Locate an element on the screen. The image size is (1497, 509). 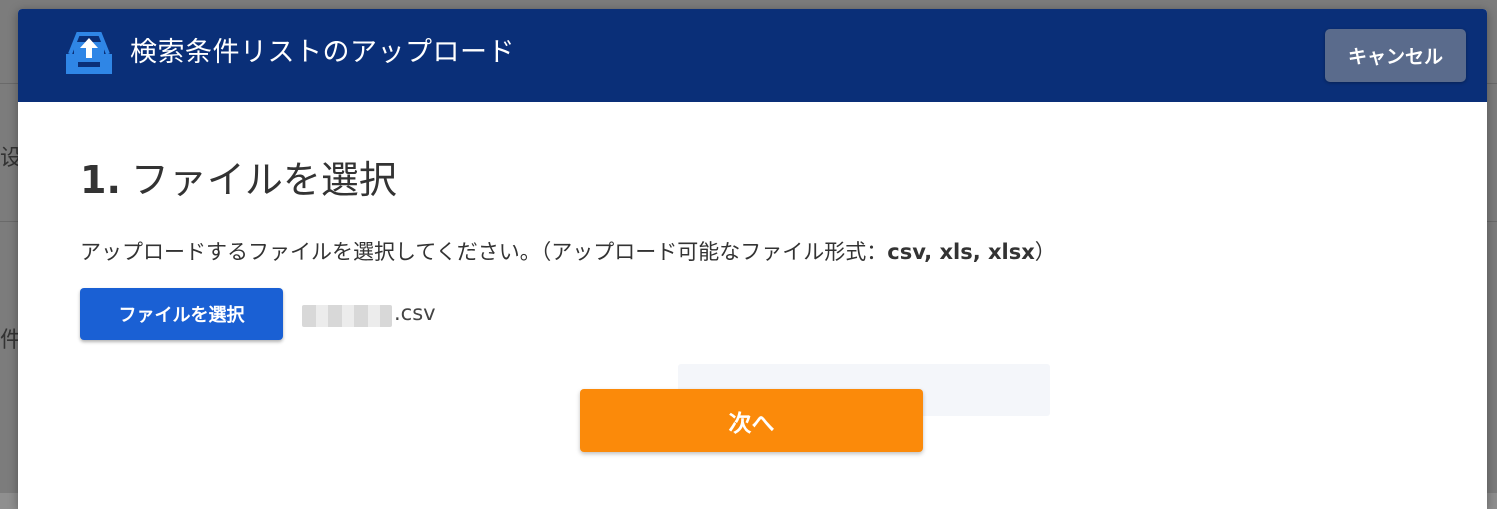
choose-file-button: ファイルを選択 is located at coordinates (181, 314).